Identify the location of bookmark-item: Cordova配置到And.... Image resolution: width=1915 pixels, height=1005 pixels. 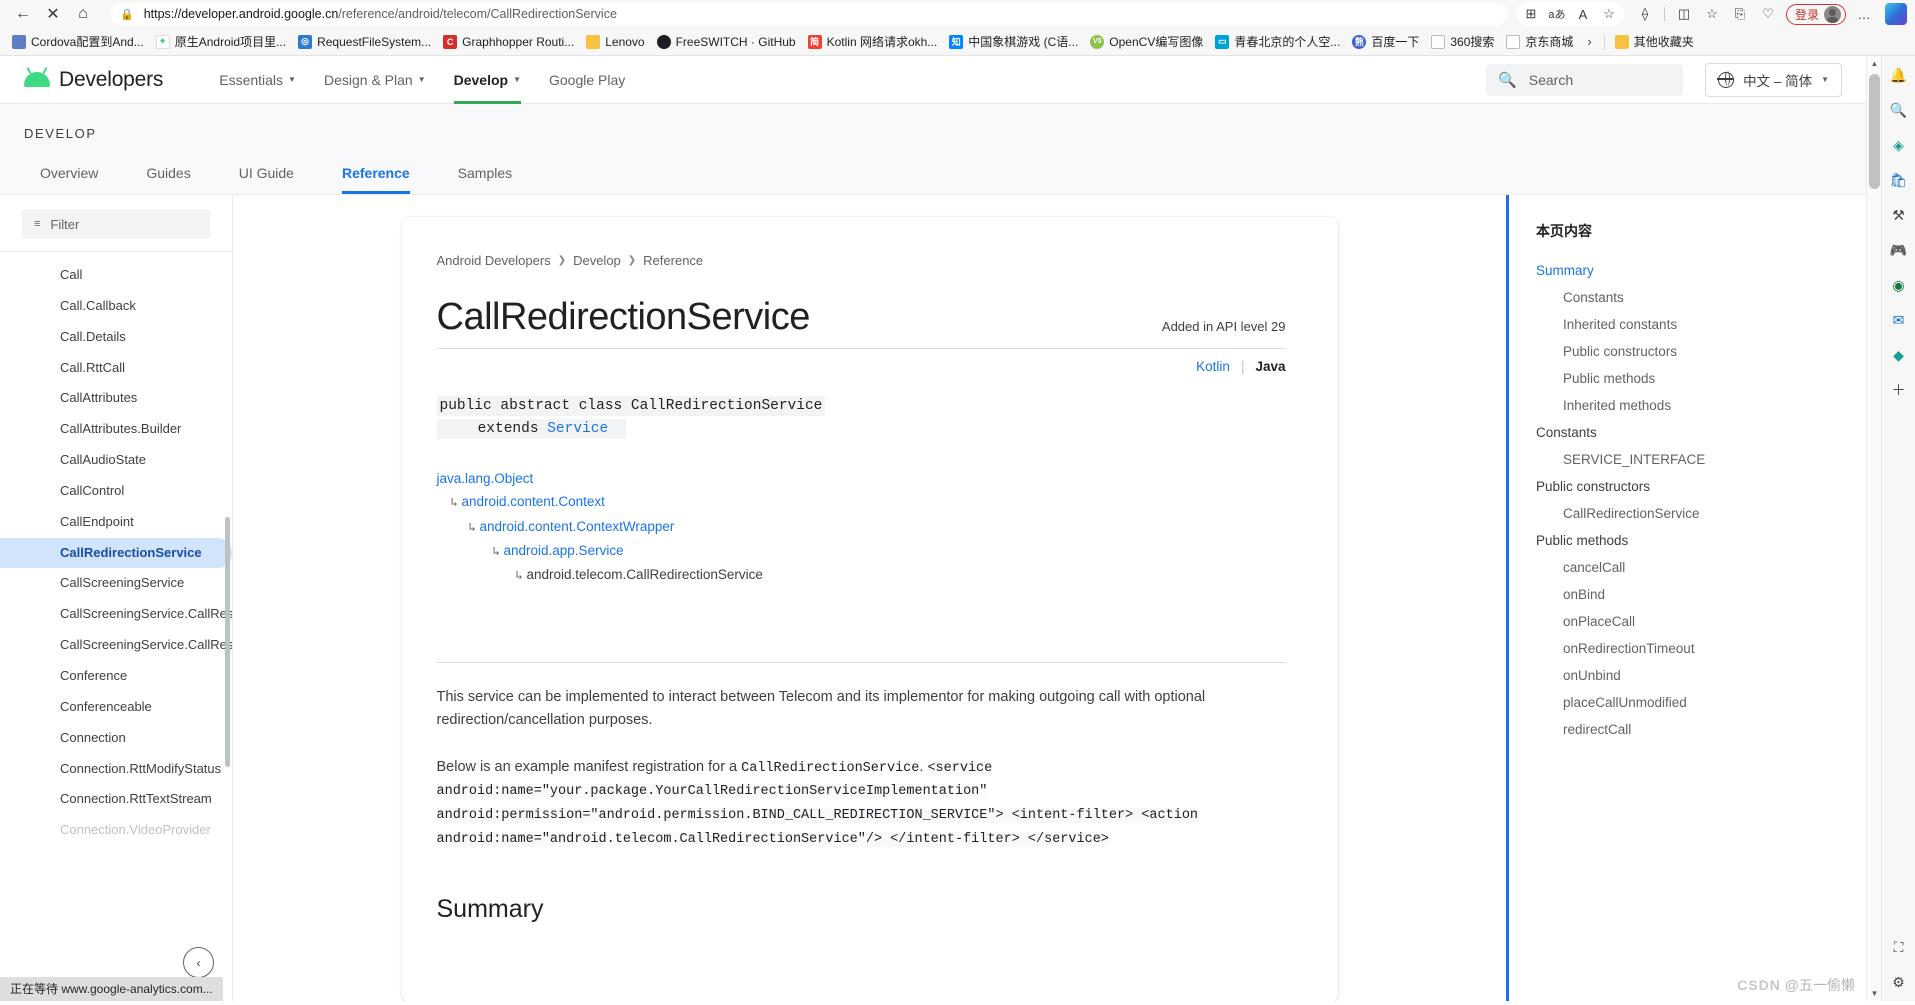
(78, 41).